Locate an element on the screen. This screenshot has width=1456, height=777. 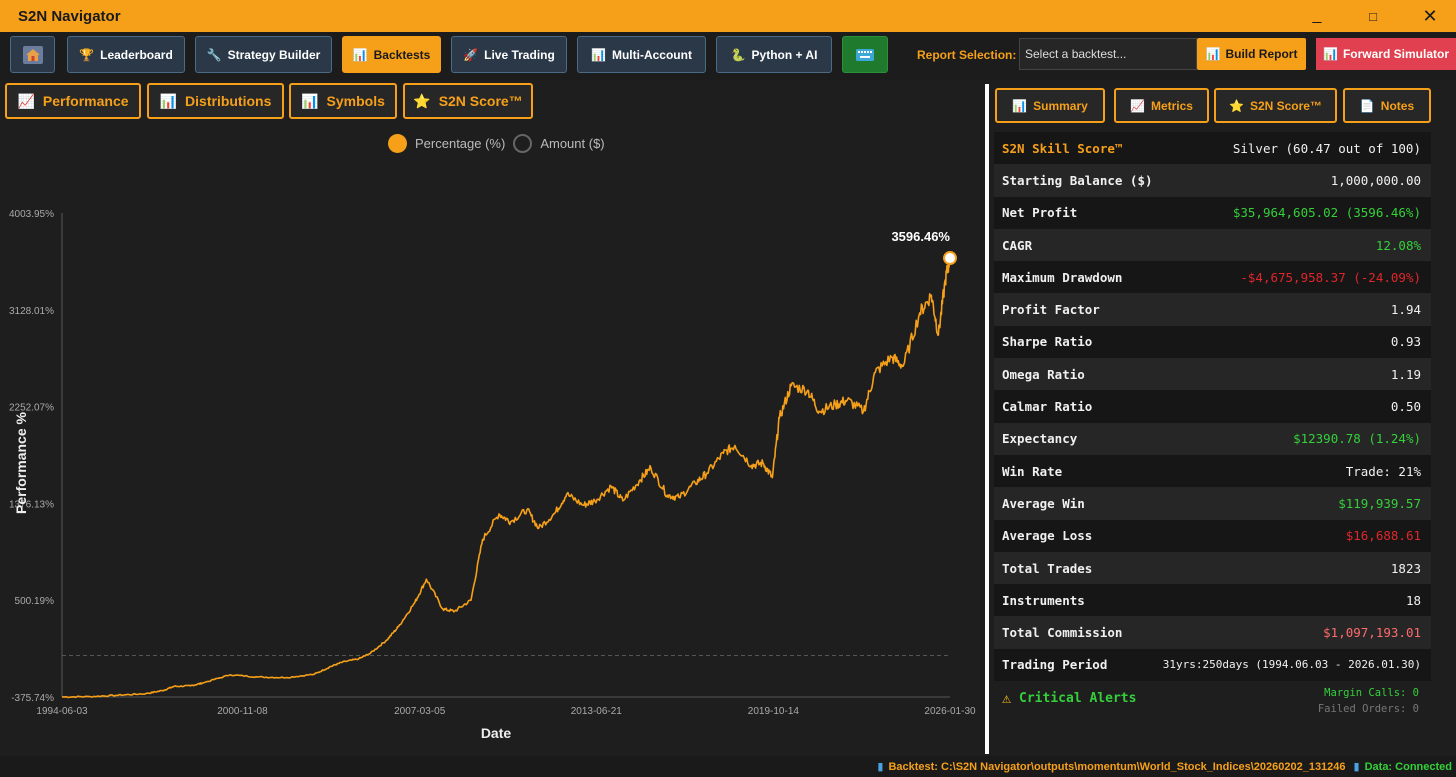
stat-value: $1,097,193.01 is located at coordinates (1372, 633).